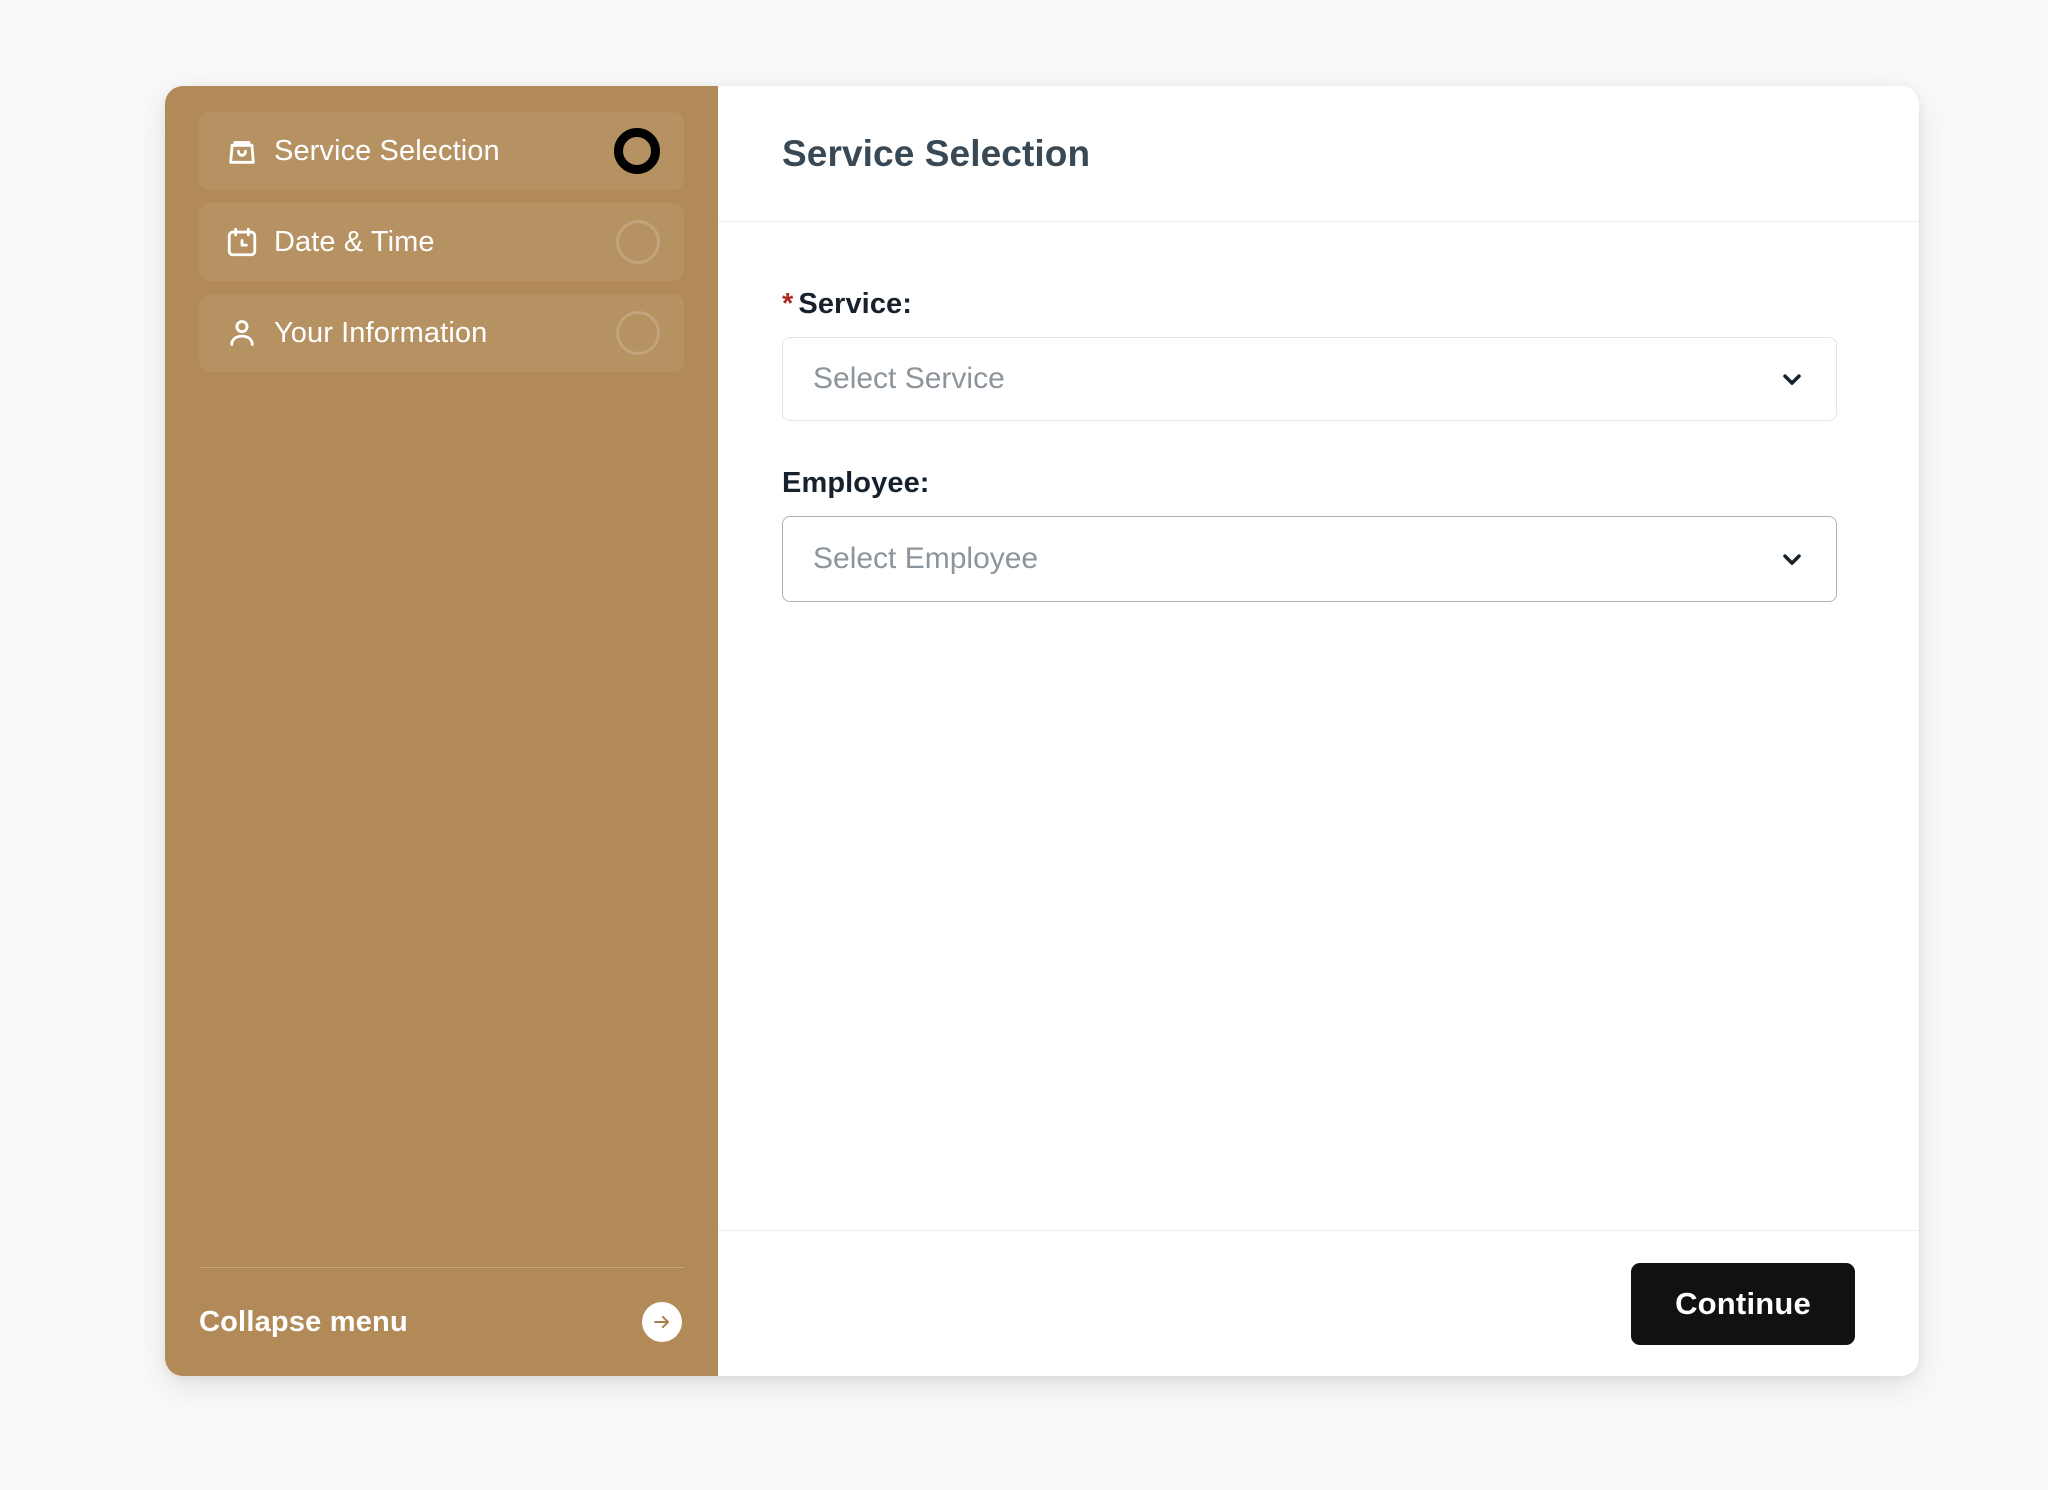 The width and height of the screenshot is (2048, 1490). What do you see at coordinates (637, 151) in the screenshot?
I see `step-status-indicator-active` at bounding box center [637, 151].